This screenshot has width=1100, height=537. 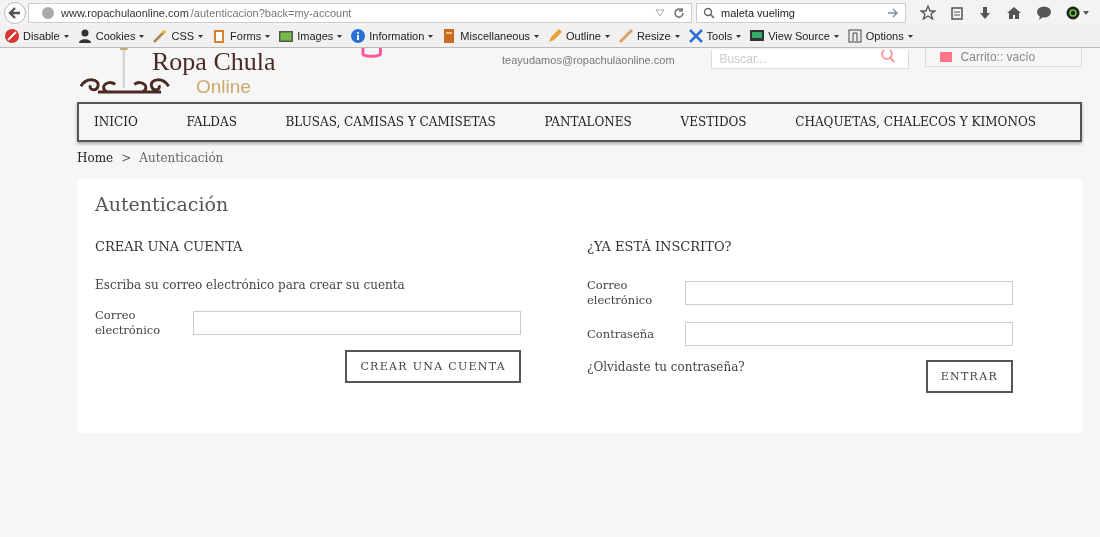 What do you see at coordinates (176, 73) in the screenshot?
I see `logo: Ropa Chula Online` at bounding box center [176, 73].